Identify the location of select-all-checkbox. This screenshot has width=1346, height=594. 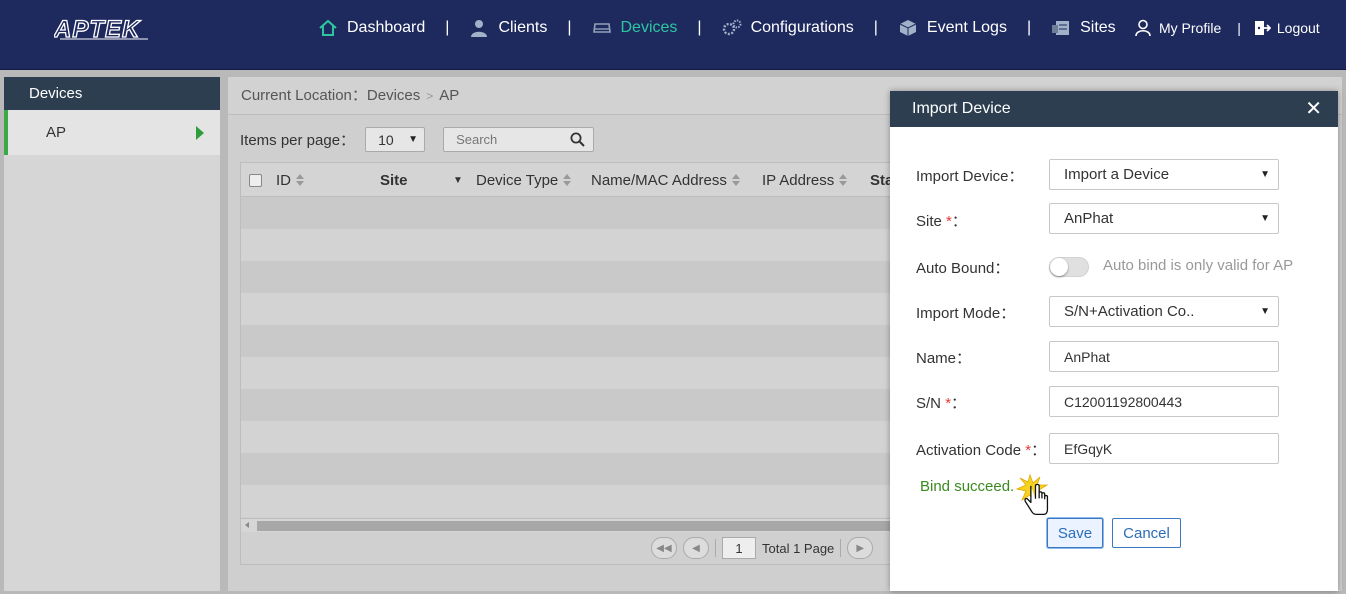
(255, 180).